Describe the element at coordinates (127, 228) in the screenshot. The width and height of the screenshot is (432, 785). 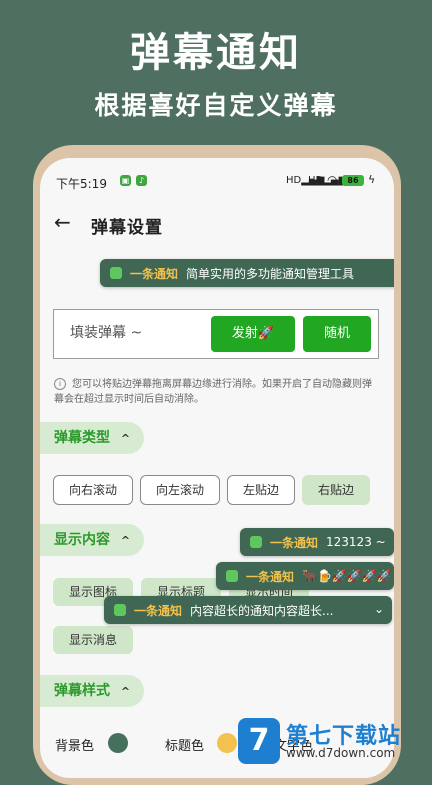
I see `page-title: 弹幕设置` at that location.